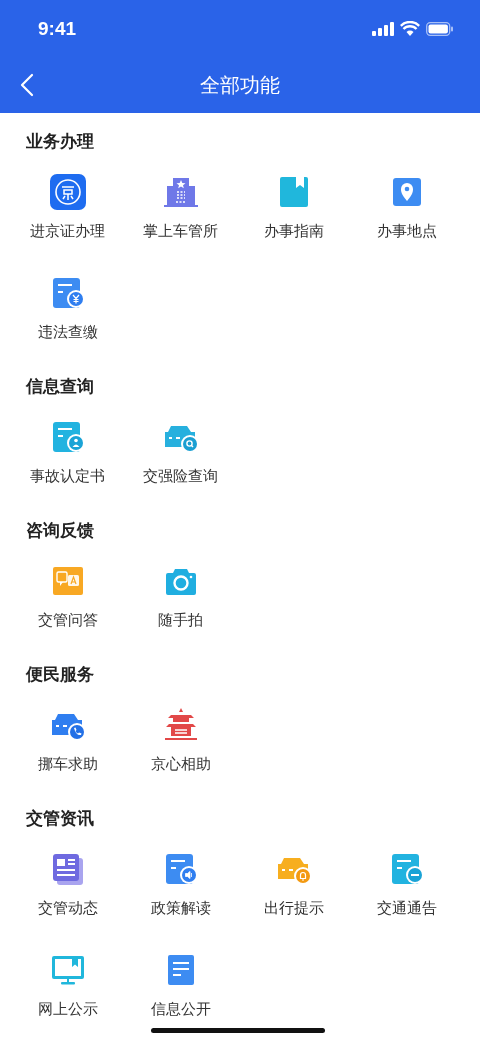 The width and height of the screenshot is (480, 1039). What do you see at coordinates (59, 141) in the screenshot?
I see `section-heading: 业务办理` at bounding box center [59, 141].